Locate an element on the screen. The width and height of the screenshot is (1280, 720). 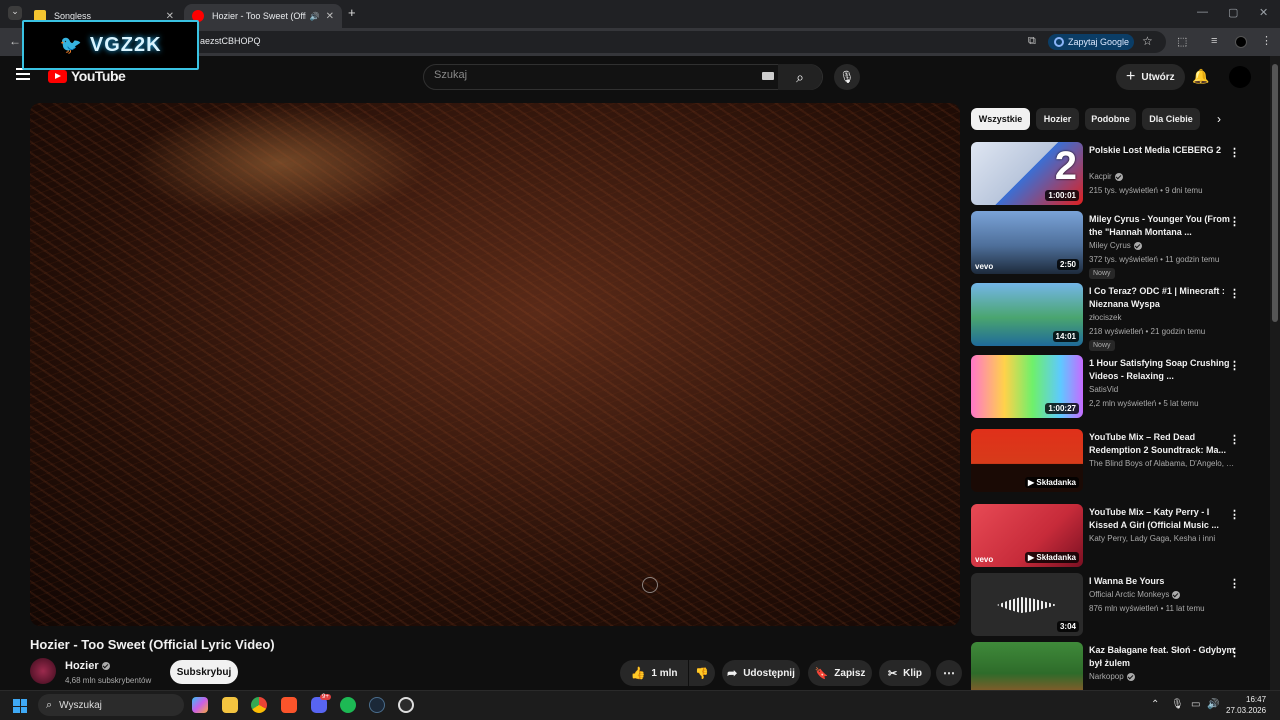
window-close-button: ✕ is located at coordinates (1263, 12).